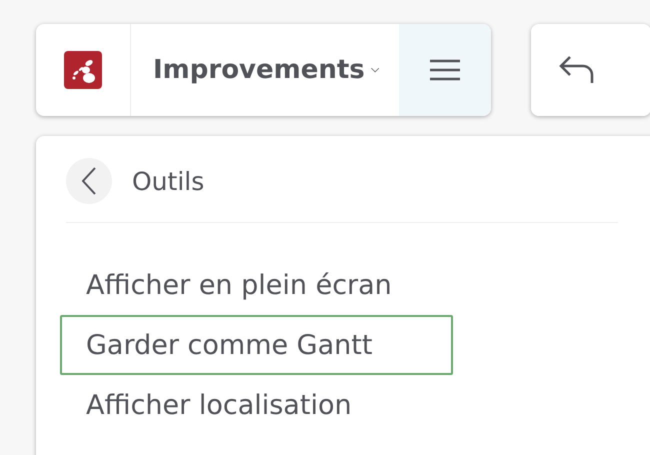 The height and width of the screenshot is (455, 650). What do you see at coordinates (168, 181) in the screenshot?
I see `menu-title: Outils` at bounding box center [168, 181].